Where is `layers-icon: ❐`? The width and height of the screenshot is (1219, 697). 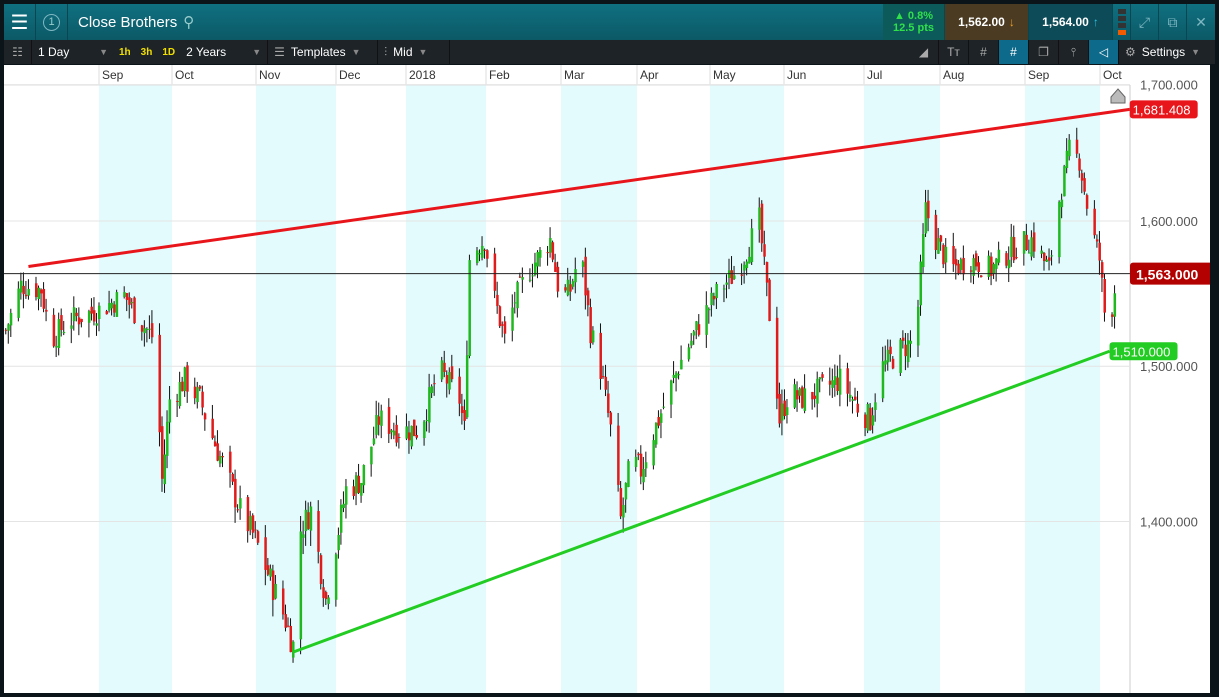
layers-icon: ❐ is located at coordinates (1044, 52).